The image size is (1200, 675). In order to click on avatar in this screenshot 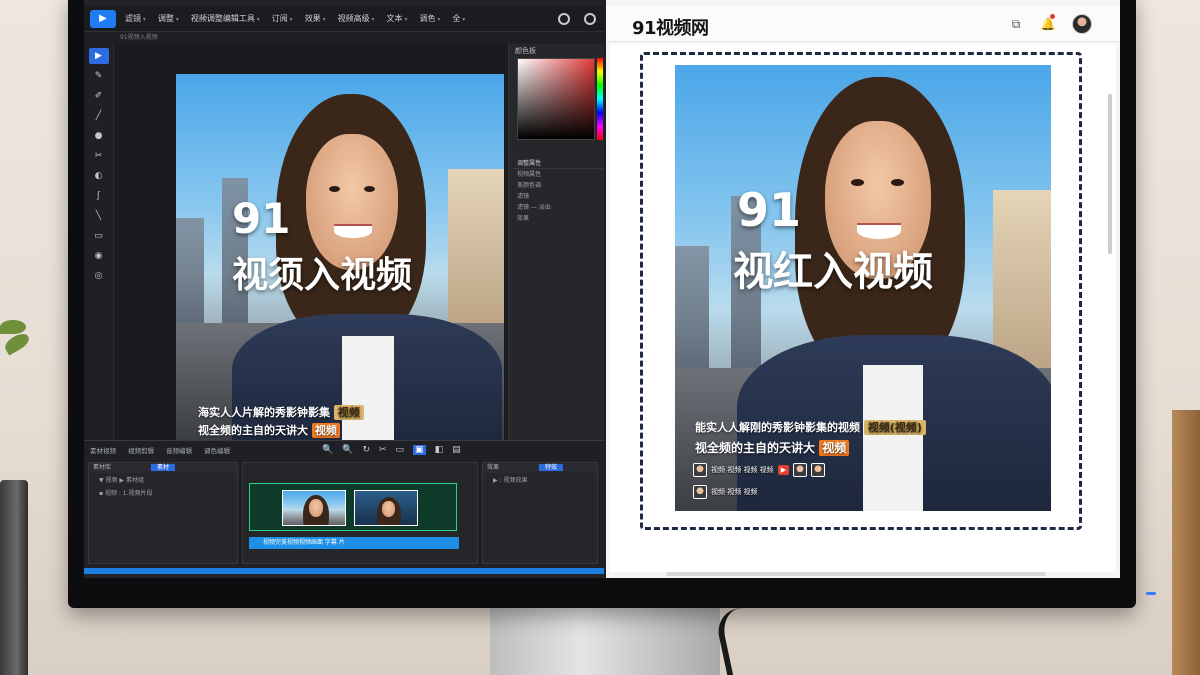, I will do `click(1082, 24)`.